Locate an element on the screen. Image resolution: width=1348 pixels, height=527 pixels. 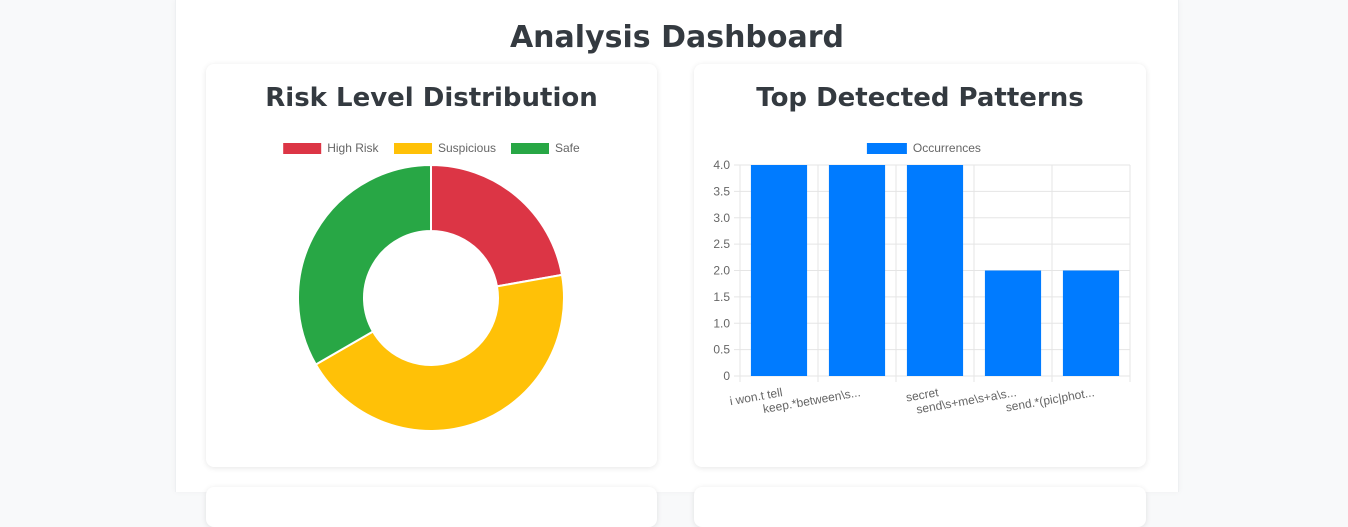
y-tick-label-6: 1.0 is located at coordinates (721, 323).